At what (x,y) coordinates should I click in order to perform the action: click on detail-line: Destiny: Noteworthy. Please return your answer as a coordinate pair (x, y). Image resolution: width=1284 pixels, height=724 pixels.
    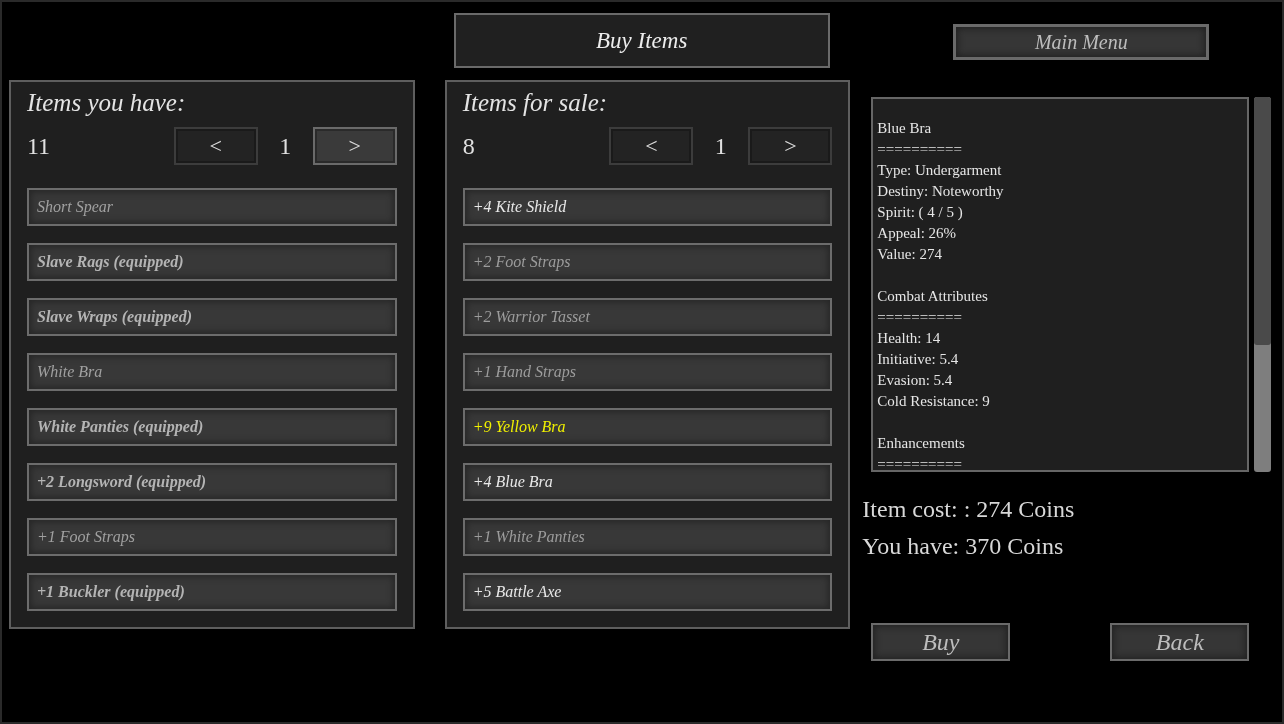
    Looking at the image, I should click on (941, 191).